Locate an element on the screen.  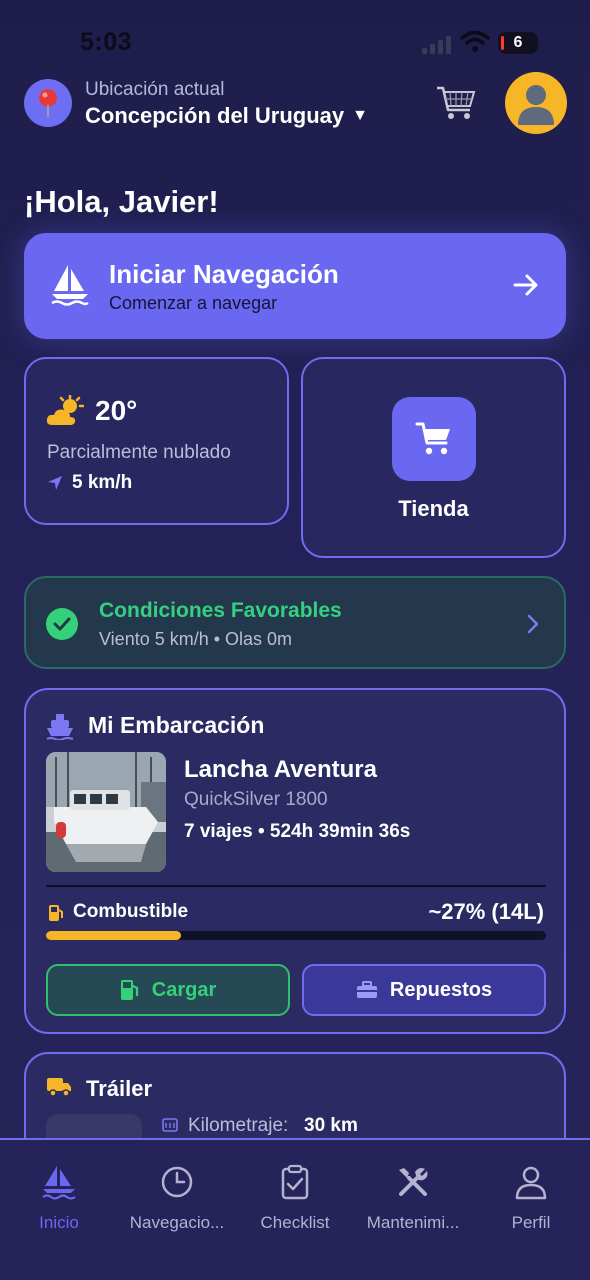
start-navigation-title: Iniciar Navegación is located at coordinates (224, 274).